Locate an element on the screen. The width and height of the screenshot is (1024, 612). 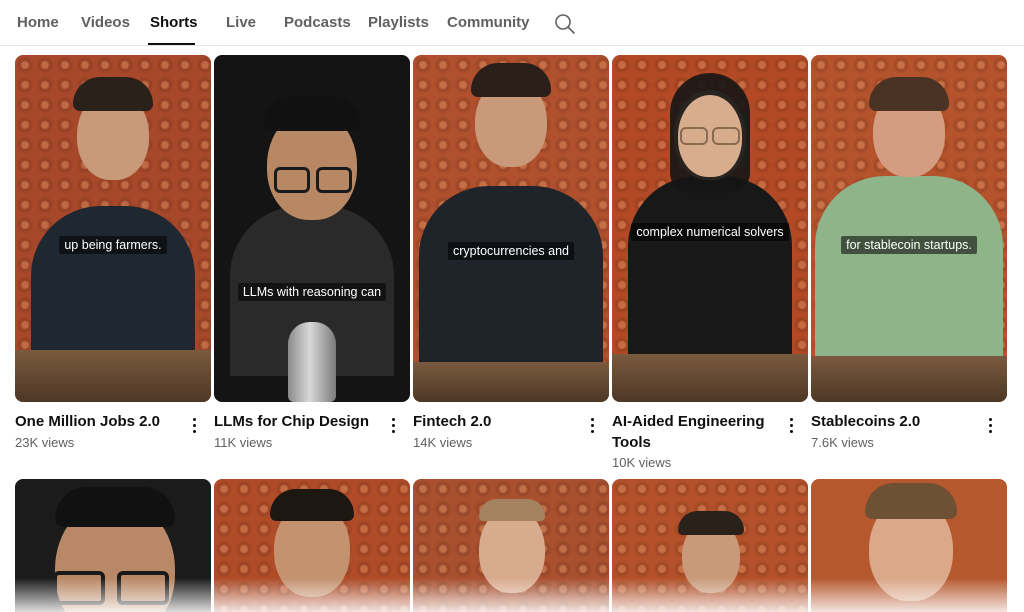
short-title: Stablecoins 2.0 is located at coordinates (894, 421).